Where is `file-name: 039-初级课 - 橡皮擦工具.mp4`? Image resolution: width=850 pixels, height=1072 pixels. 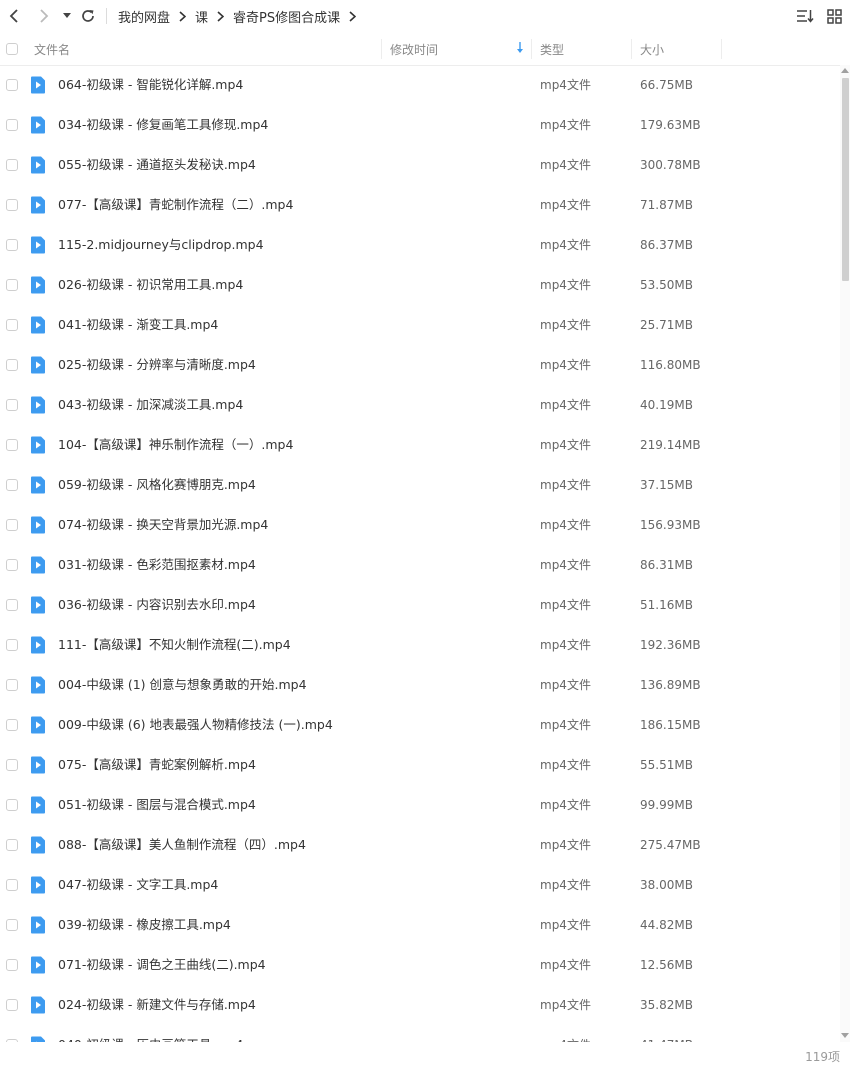 file-name: 039-初级课 - 橡皮擦工具.mp4 is located at coordinates (144, 925).